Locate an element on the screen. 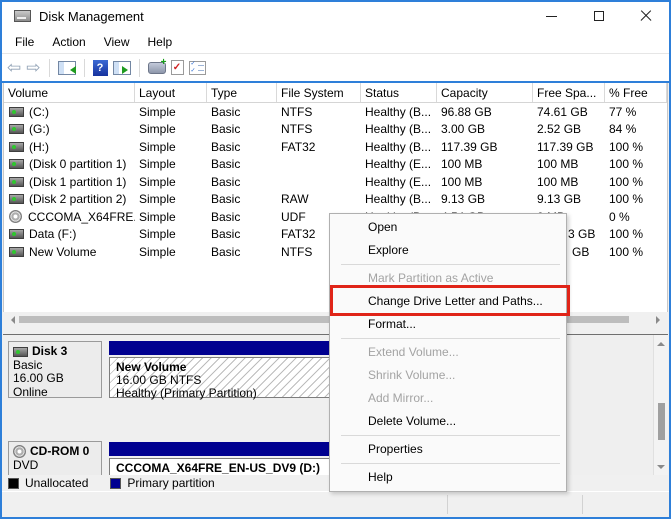 This screenshot has height=519, width=671. column-header-file-system: File System is located at coordinates (319, 92).